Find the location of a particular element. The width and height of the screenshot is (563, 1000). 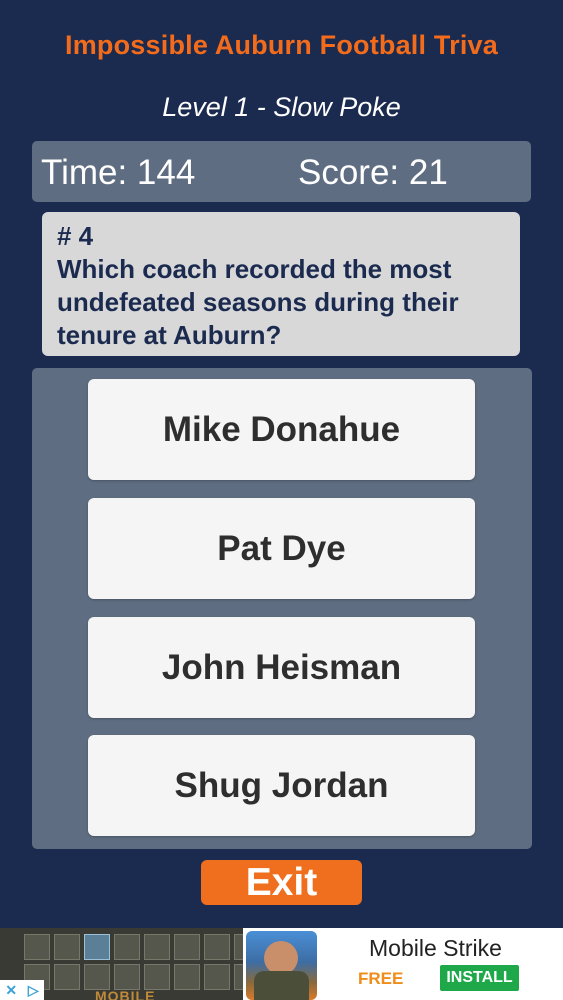

ad-game-text: MOBILE is located at coordinates (125, 994).